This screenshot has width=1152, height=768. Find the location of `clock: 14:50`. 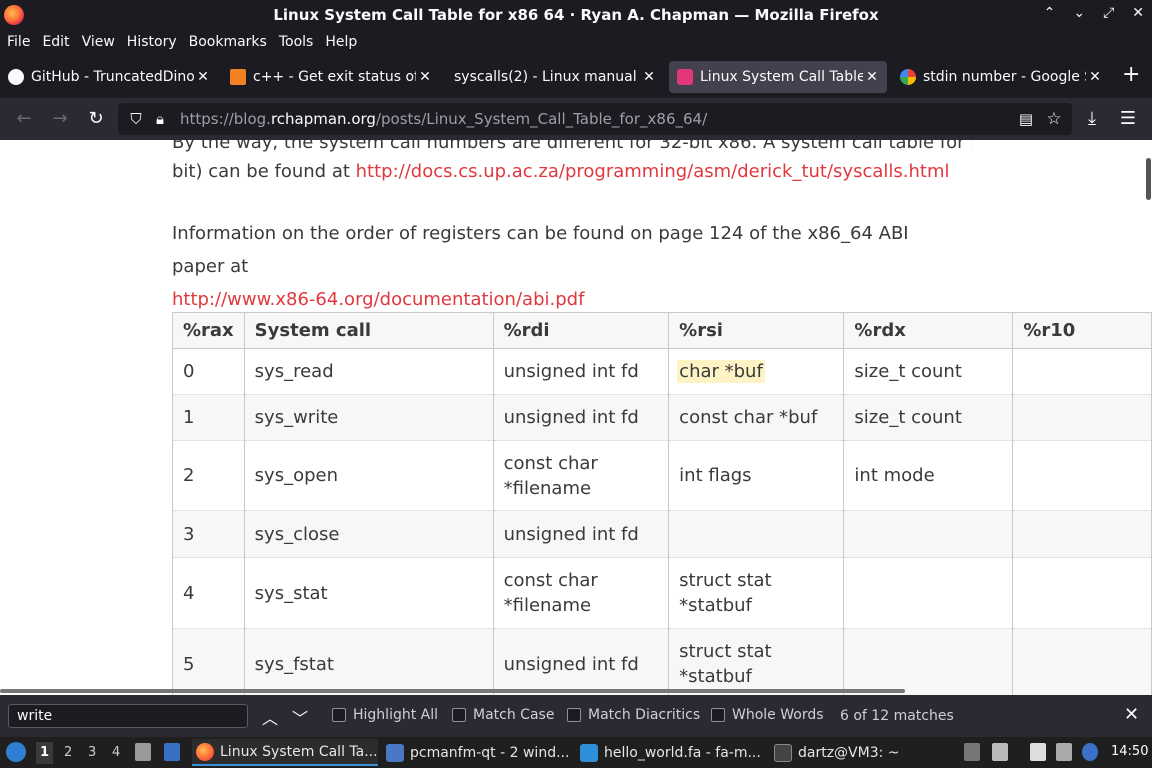

clock: 14:50 is located at coordinates (1129, 751).